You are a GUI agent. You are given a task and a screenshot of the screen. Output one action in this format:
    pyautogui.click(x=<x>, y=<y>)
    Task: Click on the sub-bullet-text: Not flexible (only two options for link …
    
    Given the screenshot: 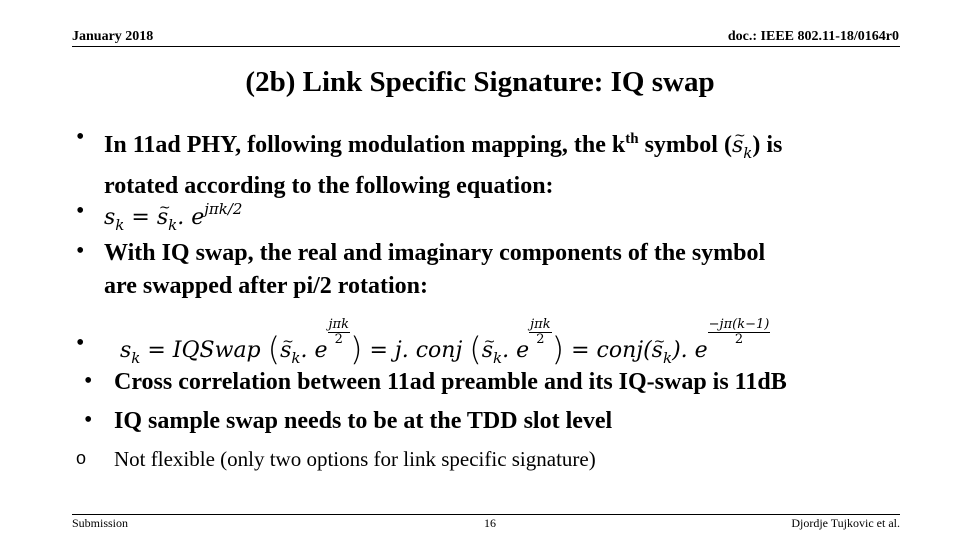 What is the action you would take?
    pyautogui.click(x=355, y=459)
    